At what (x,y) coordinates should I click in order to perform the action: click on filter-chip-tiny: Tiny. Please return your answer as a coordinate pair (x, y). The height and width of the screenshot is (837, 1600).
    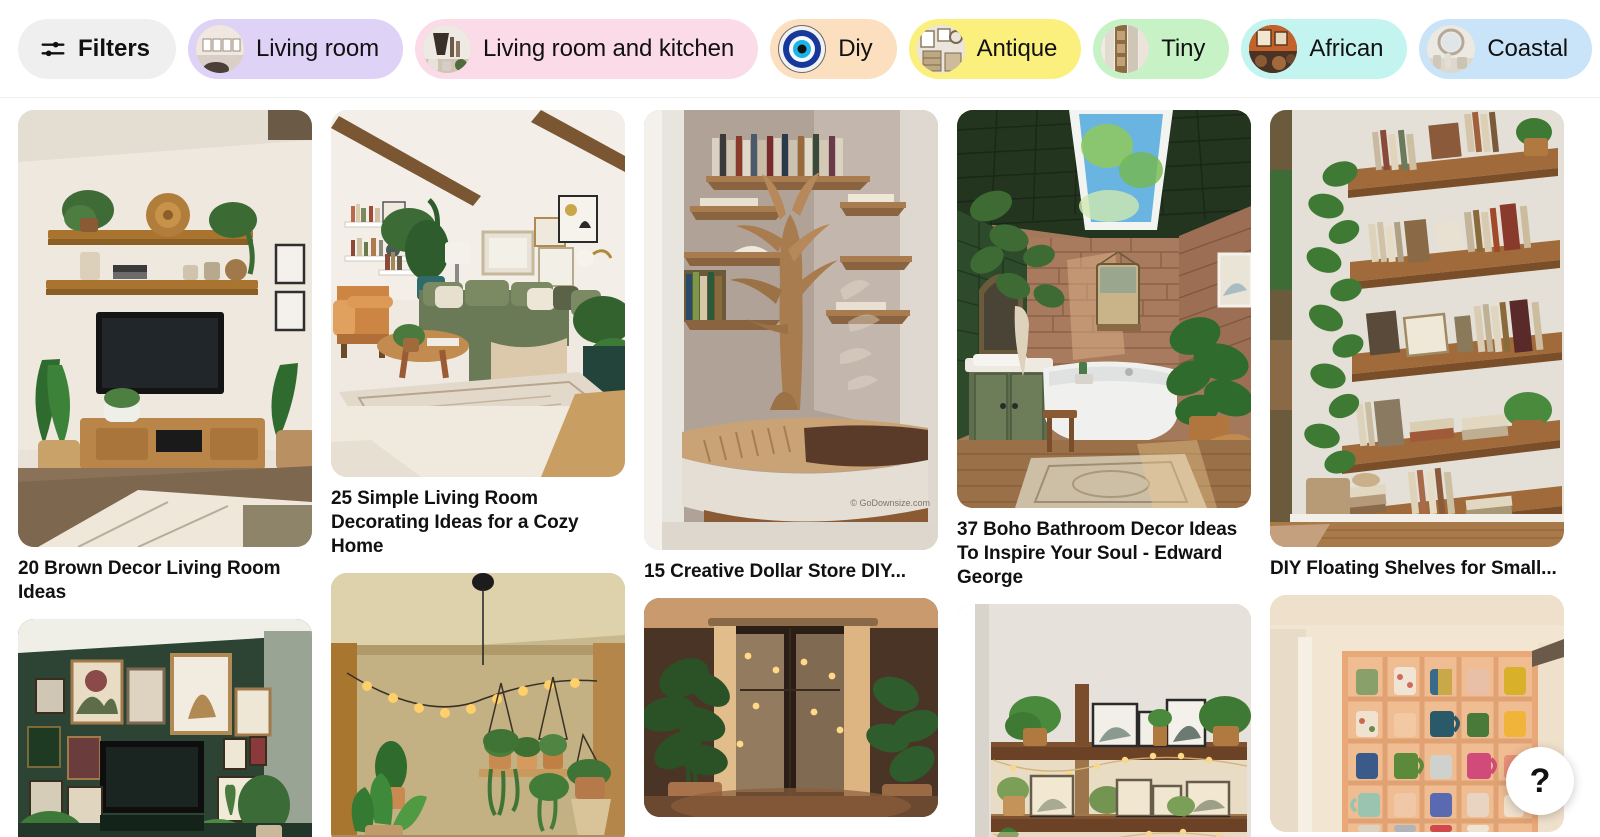
    Looking at the image, I should click on (1161, 48).